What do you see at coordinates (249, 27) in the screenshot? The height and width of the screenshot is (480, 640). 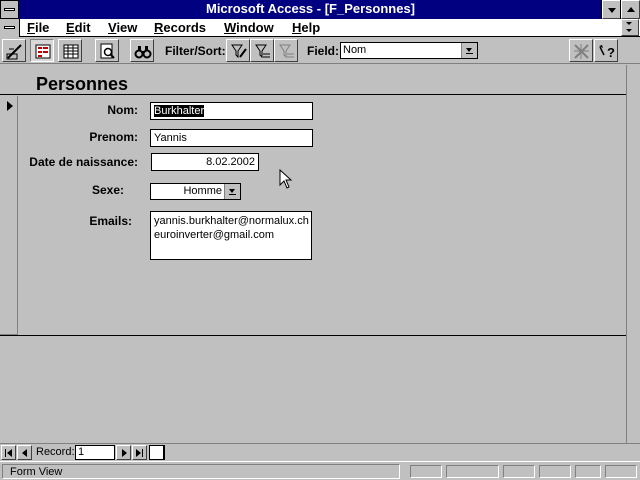 I see `menu-window: Window` at bounding box center [249, 27].